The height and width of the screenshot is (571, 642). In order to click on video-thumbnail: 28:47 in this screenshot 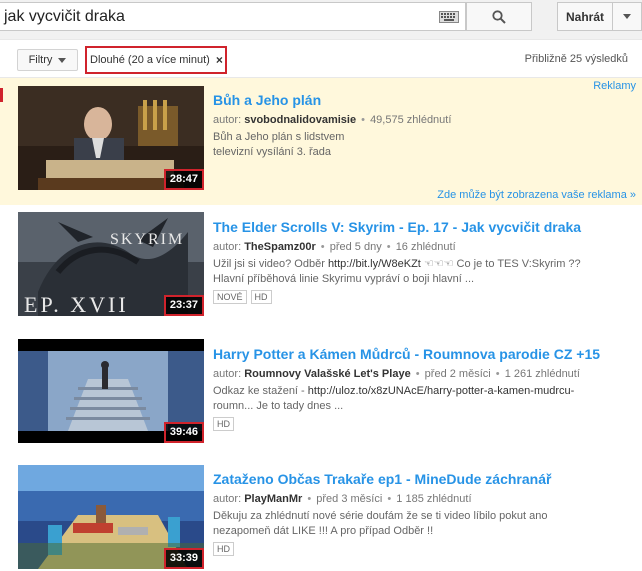, I will do `click(111, 138)`.